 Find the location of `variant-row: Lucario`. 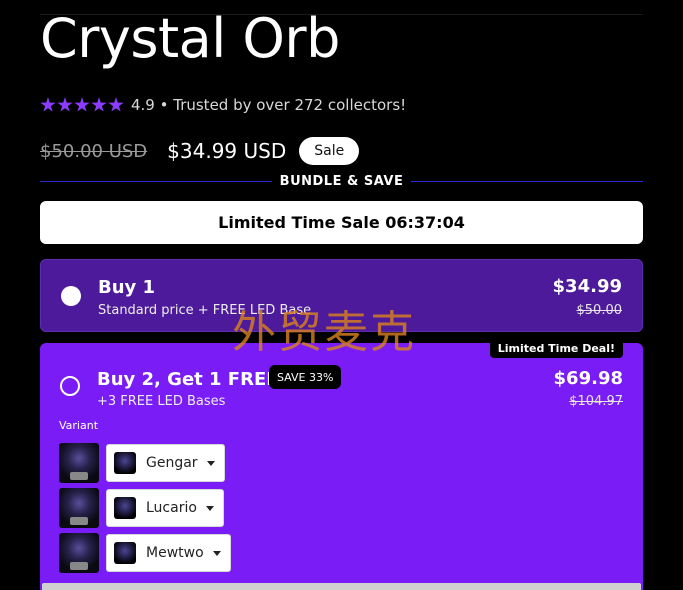

variant-row: Lucario is located at coordinates (141, 508).